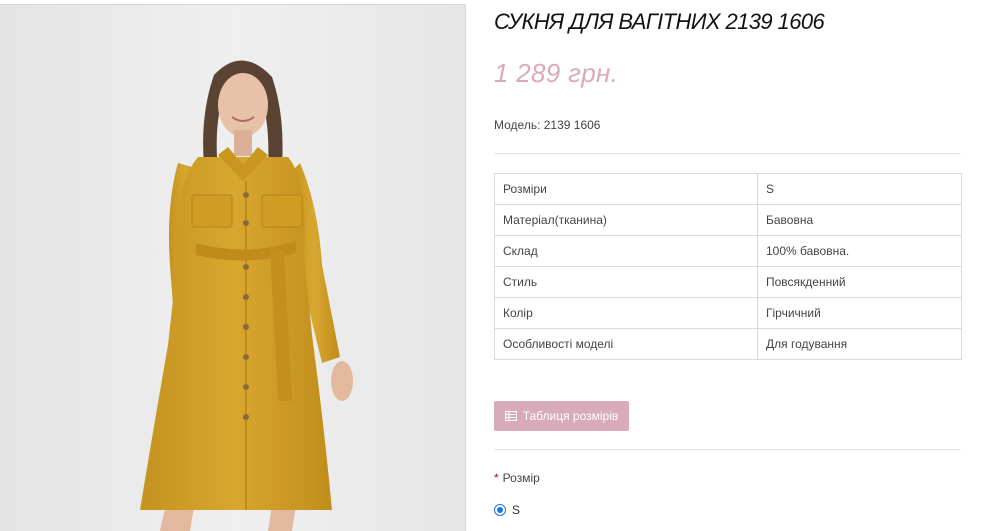 This screenshot has height=531, width=1000. I want to click on spec-value: Гірчичний, so click(859, 313).